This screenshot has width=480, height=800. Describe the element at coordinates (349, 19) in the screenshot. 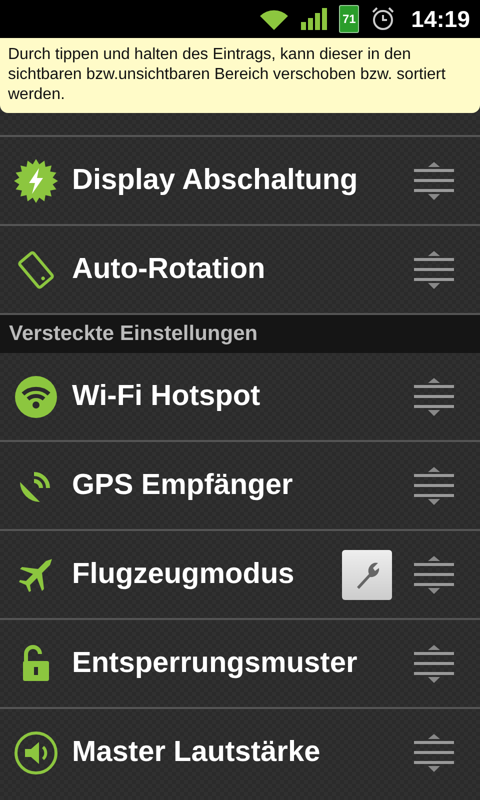

I see `battery-level: 71` at that location.